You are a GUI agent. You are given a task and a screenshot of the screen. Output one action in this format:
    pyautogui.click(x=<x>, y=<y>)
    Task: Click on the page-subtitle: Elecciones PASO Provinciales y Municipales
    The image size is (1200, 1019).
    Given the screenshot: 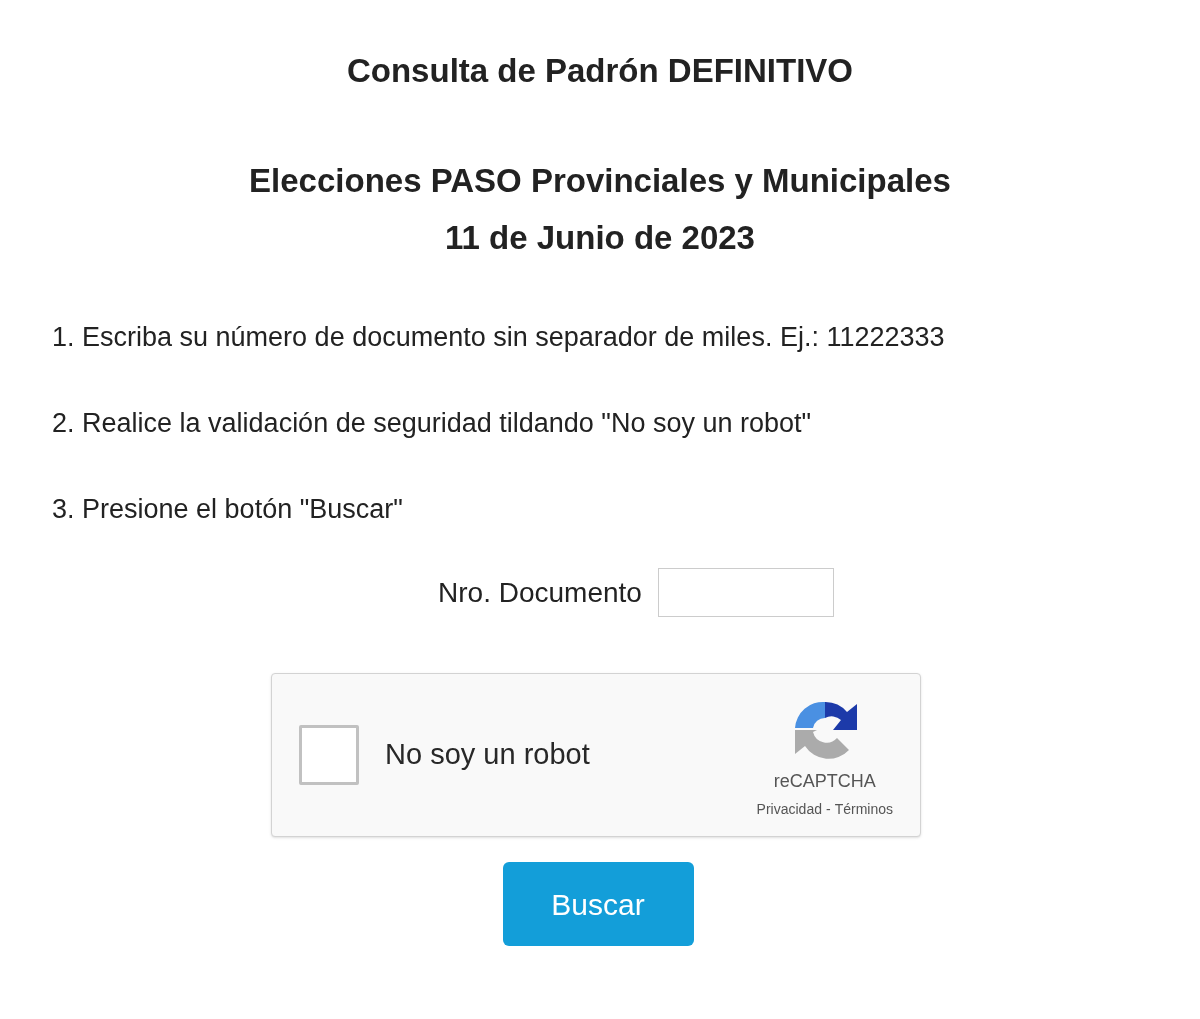 What is the action you would take?
    pyautogui.click(x=600, y=181)
    